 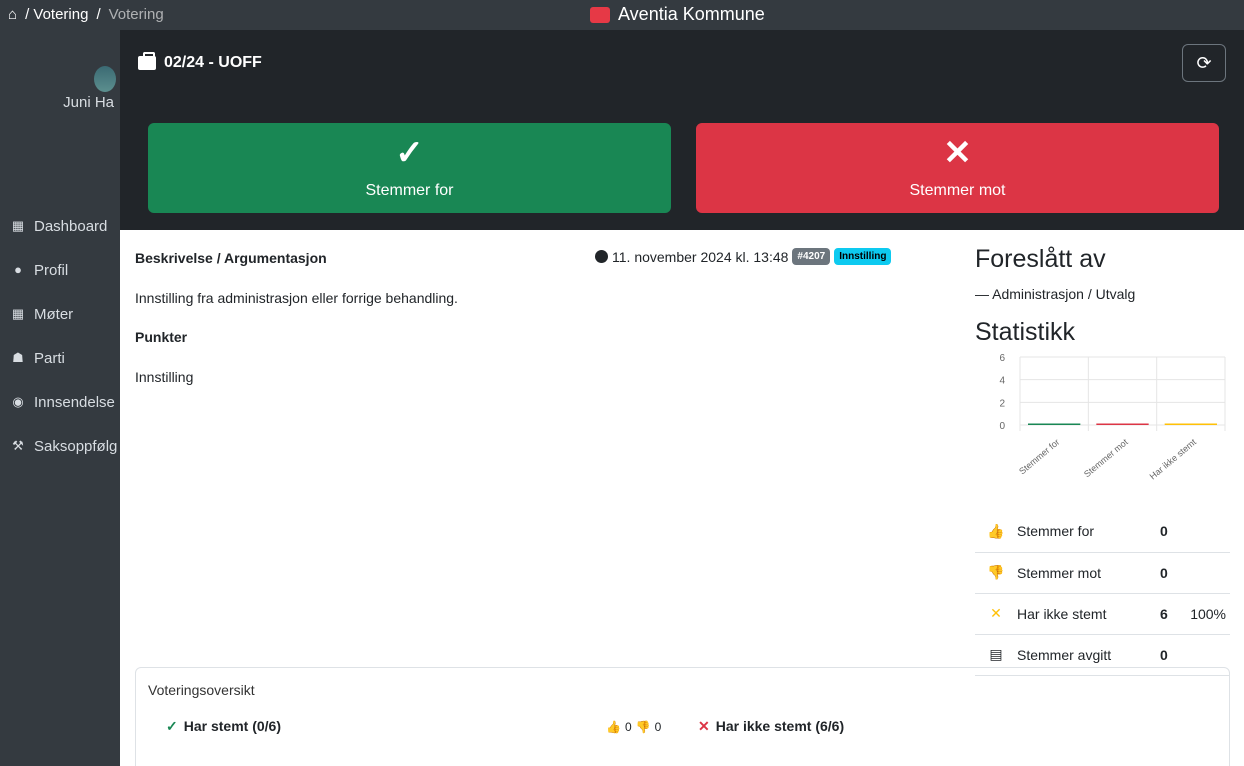 I want to click on sidebar-item-parti: ☗ Parti, so click(x=60, y=358).